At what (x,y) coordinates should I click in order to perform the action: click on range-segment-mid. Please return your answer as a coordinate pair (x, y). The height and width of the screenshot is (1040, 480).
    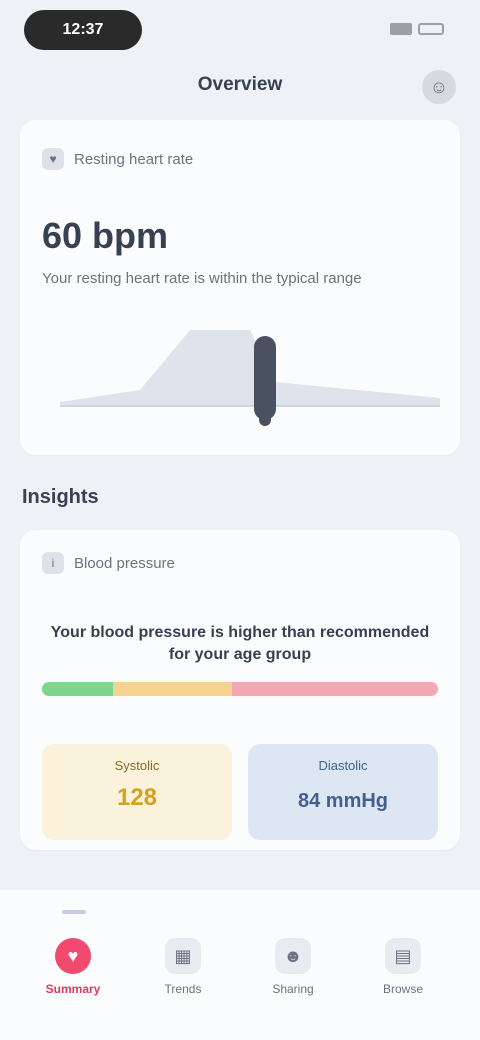
    Looking at the image, I should click on (173, 689).